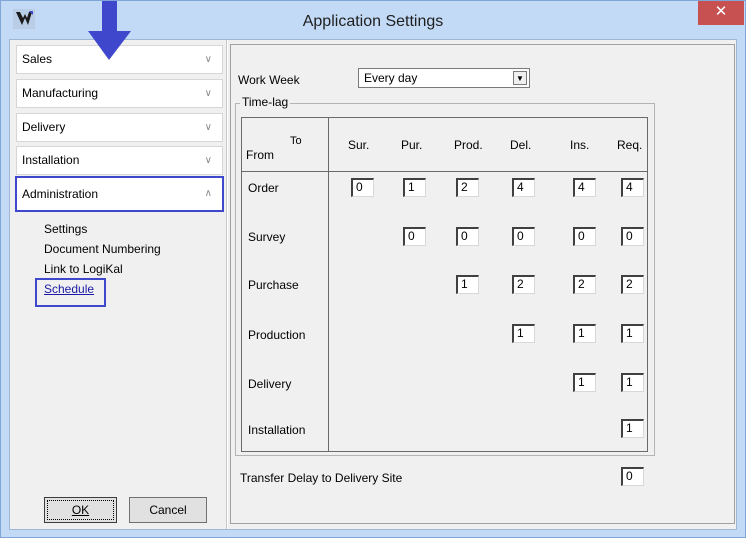  I want to click on from-label: From, so click(260, 155).